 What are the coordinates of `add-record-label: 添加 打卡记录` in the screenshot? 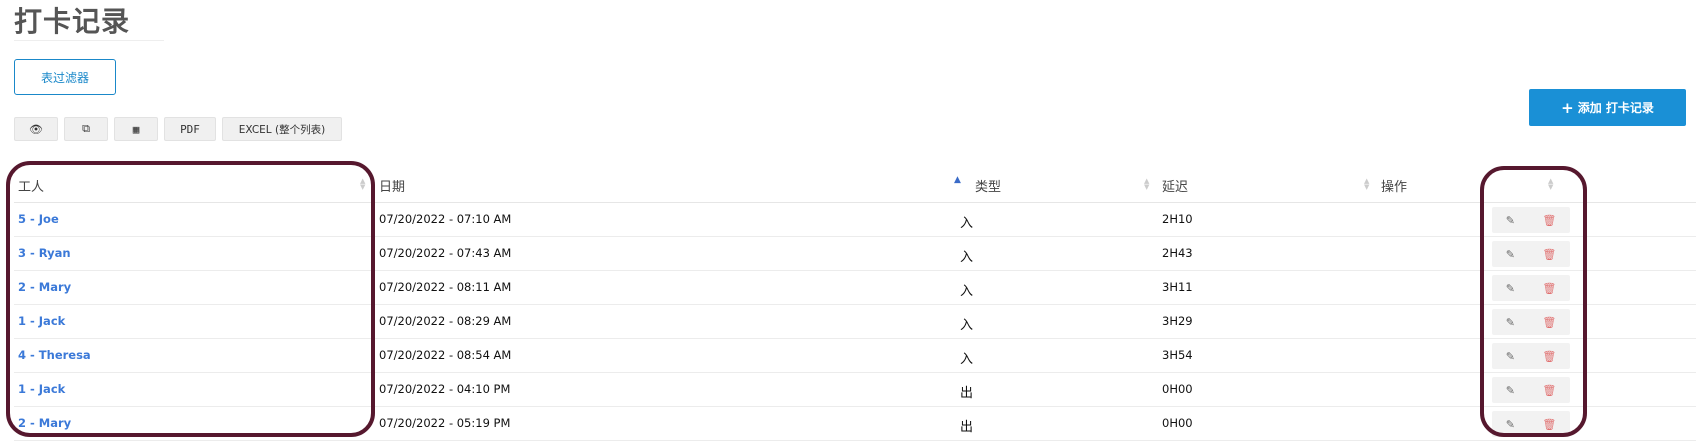 It's located at (1615, 108).